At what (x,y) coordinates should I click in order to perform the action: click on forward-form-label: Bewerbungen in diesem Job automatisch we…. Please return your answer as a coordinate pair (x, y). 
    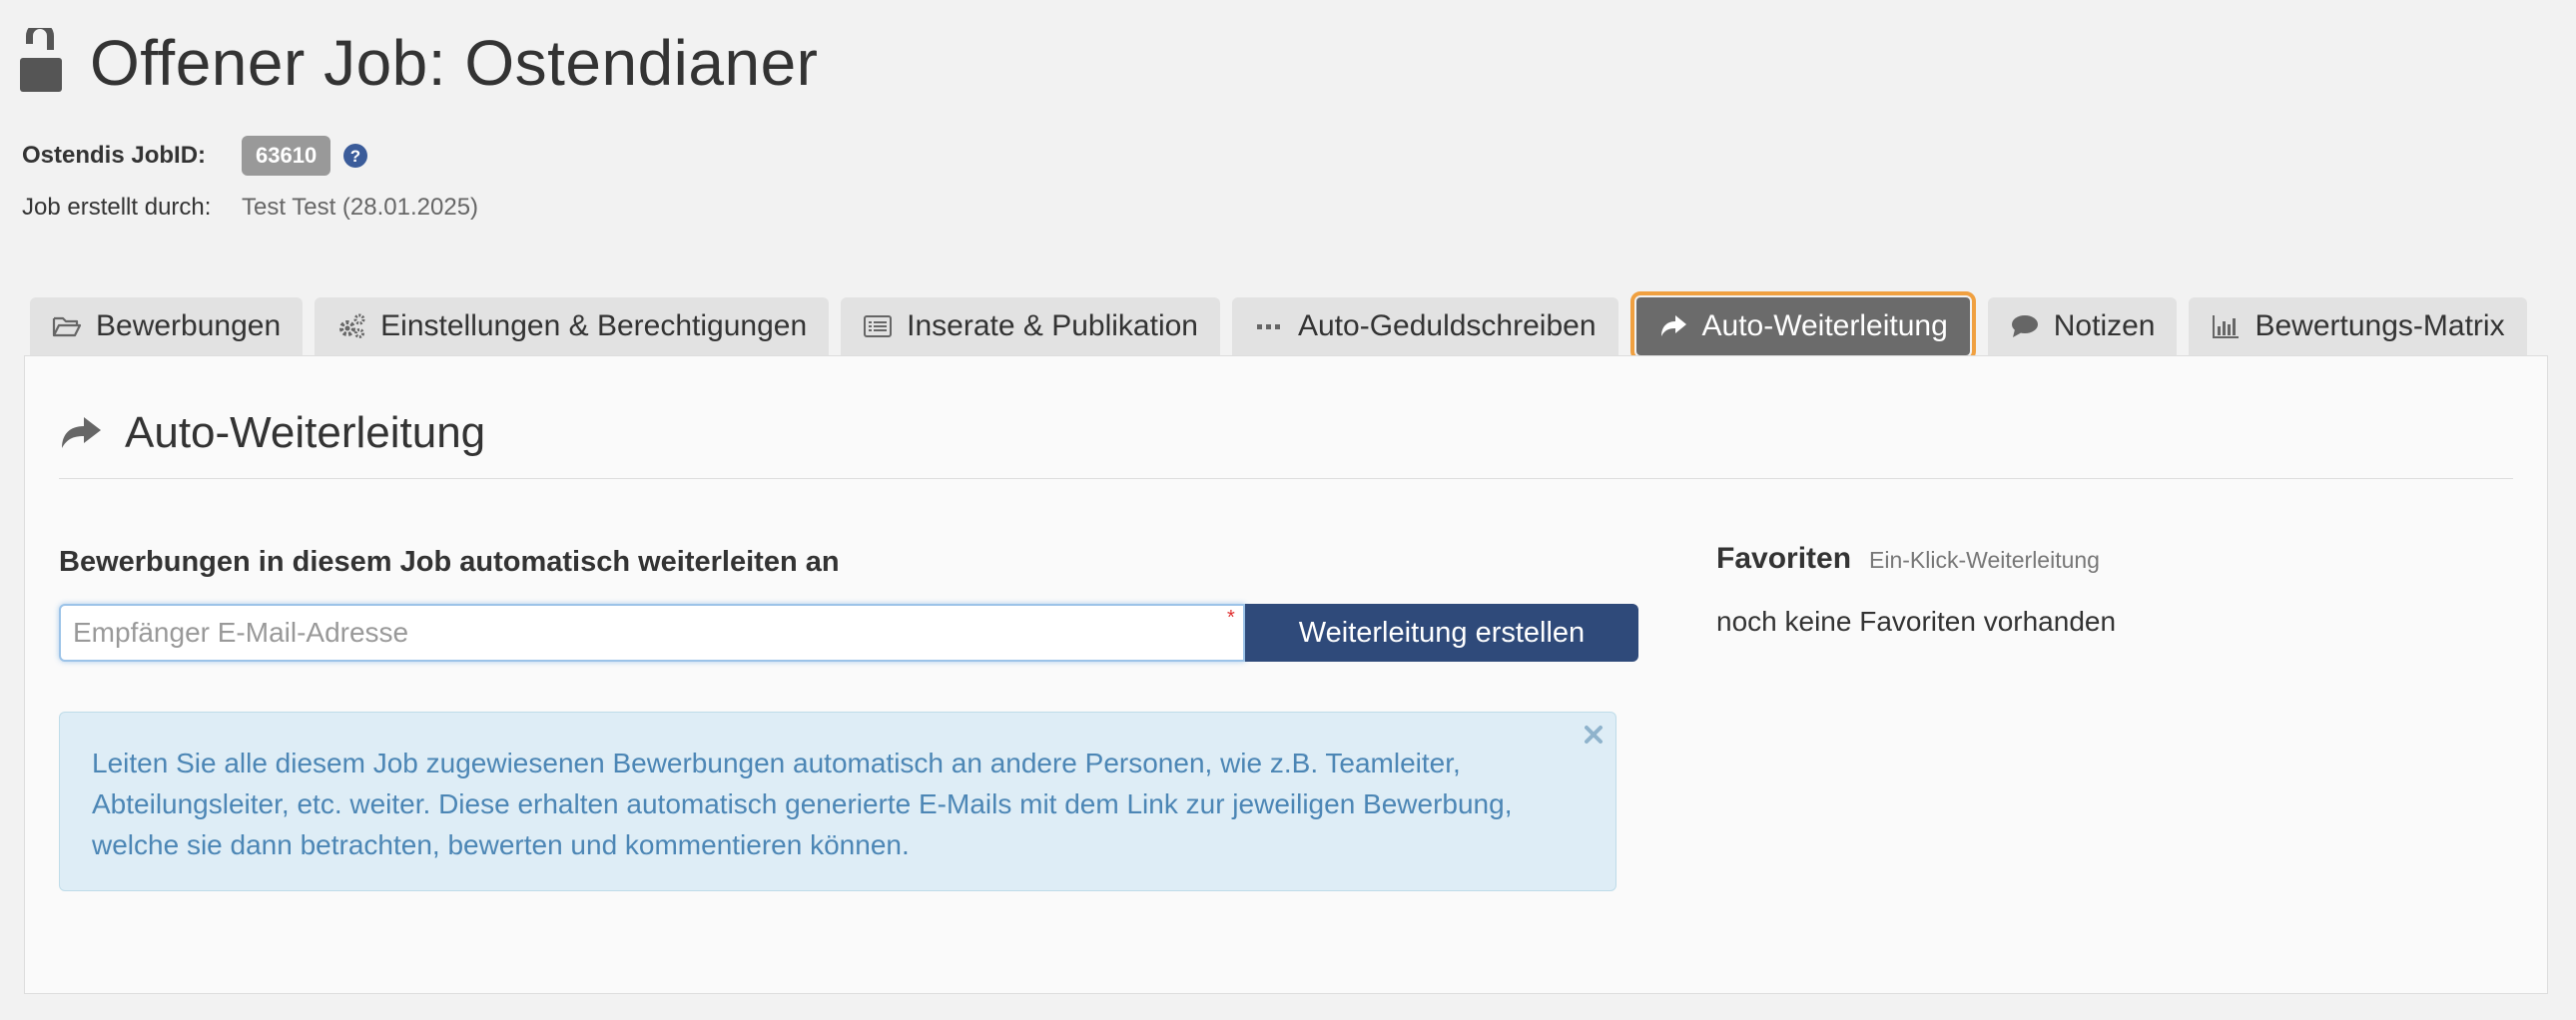
    Looking at the image, I should click on (449, 562).